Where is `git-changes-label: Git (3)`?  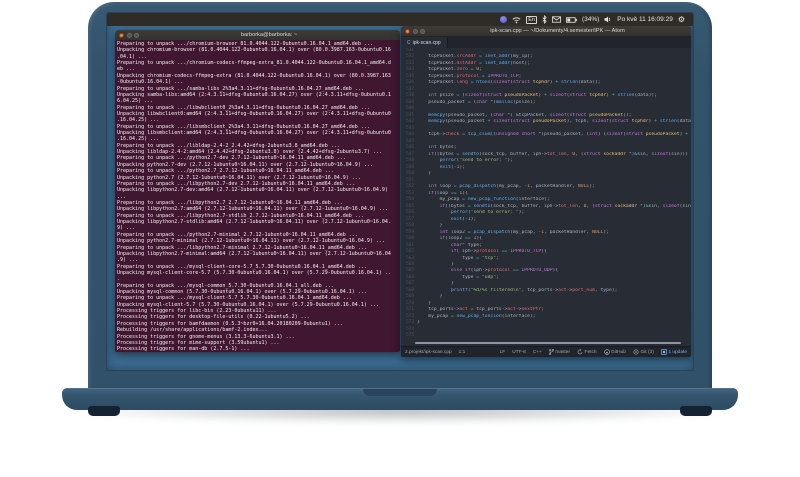 git-changes-label: Git (3) is located at coordinates (647, 352).